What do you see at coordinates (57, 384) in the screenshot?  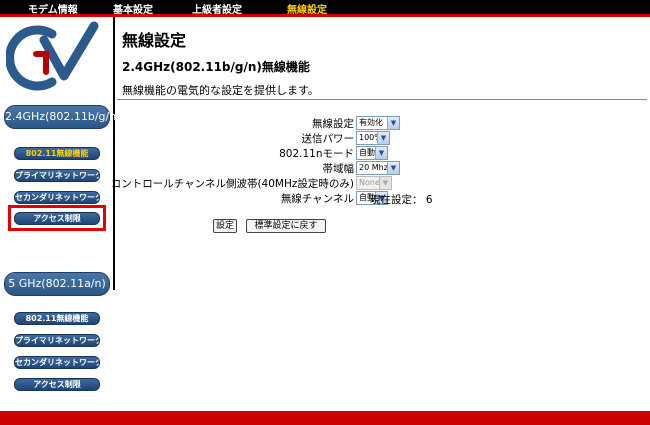 I see `sidebar-item-5-access-control: アクセス制限` at bounding box center [57, 384].